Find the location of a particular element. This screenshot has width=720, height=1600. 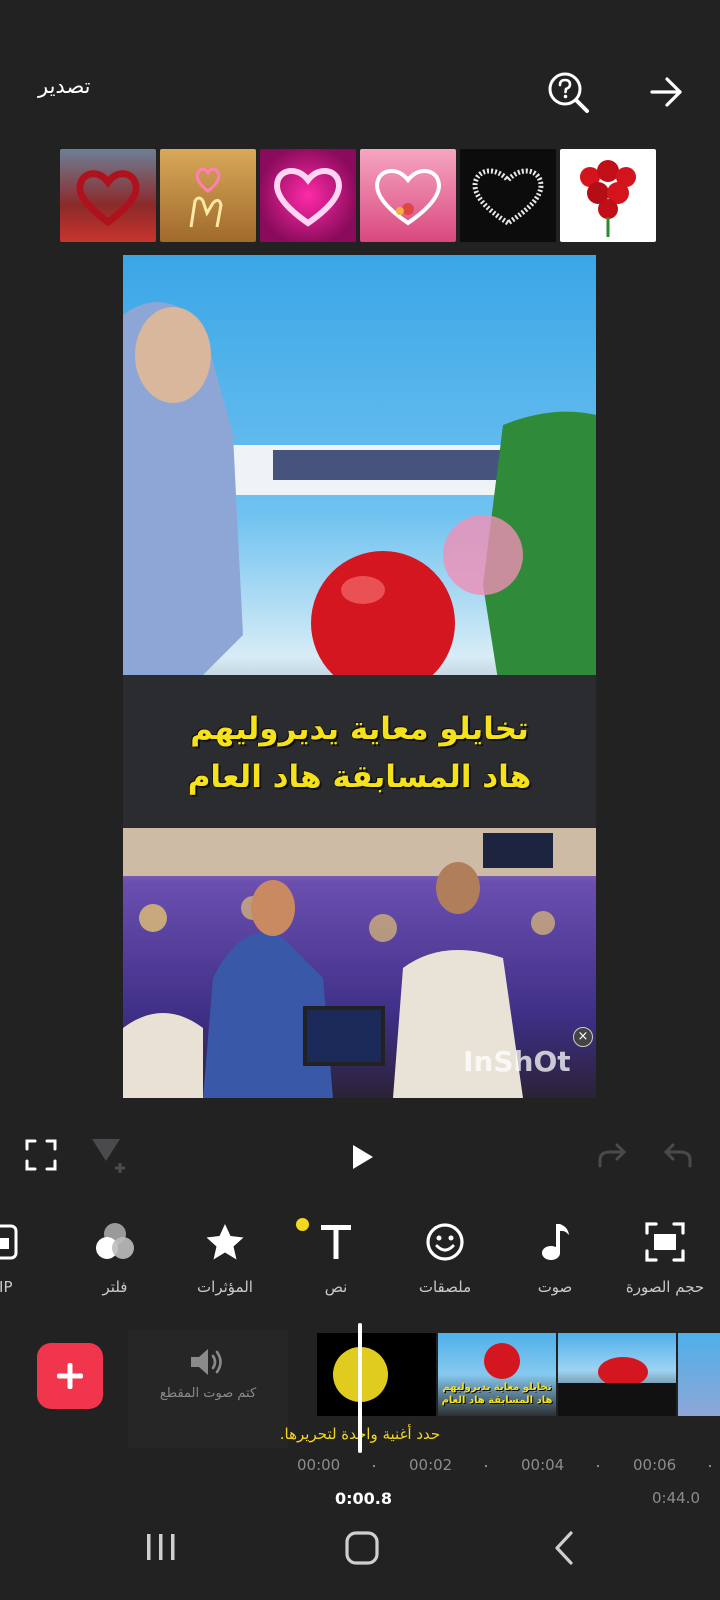

export-button: تصدير is located at coordinates (64, 86).